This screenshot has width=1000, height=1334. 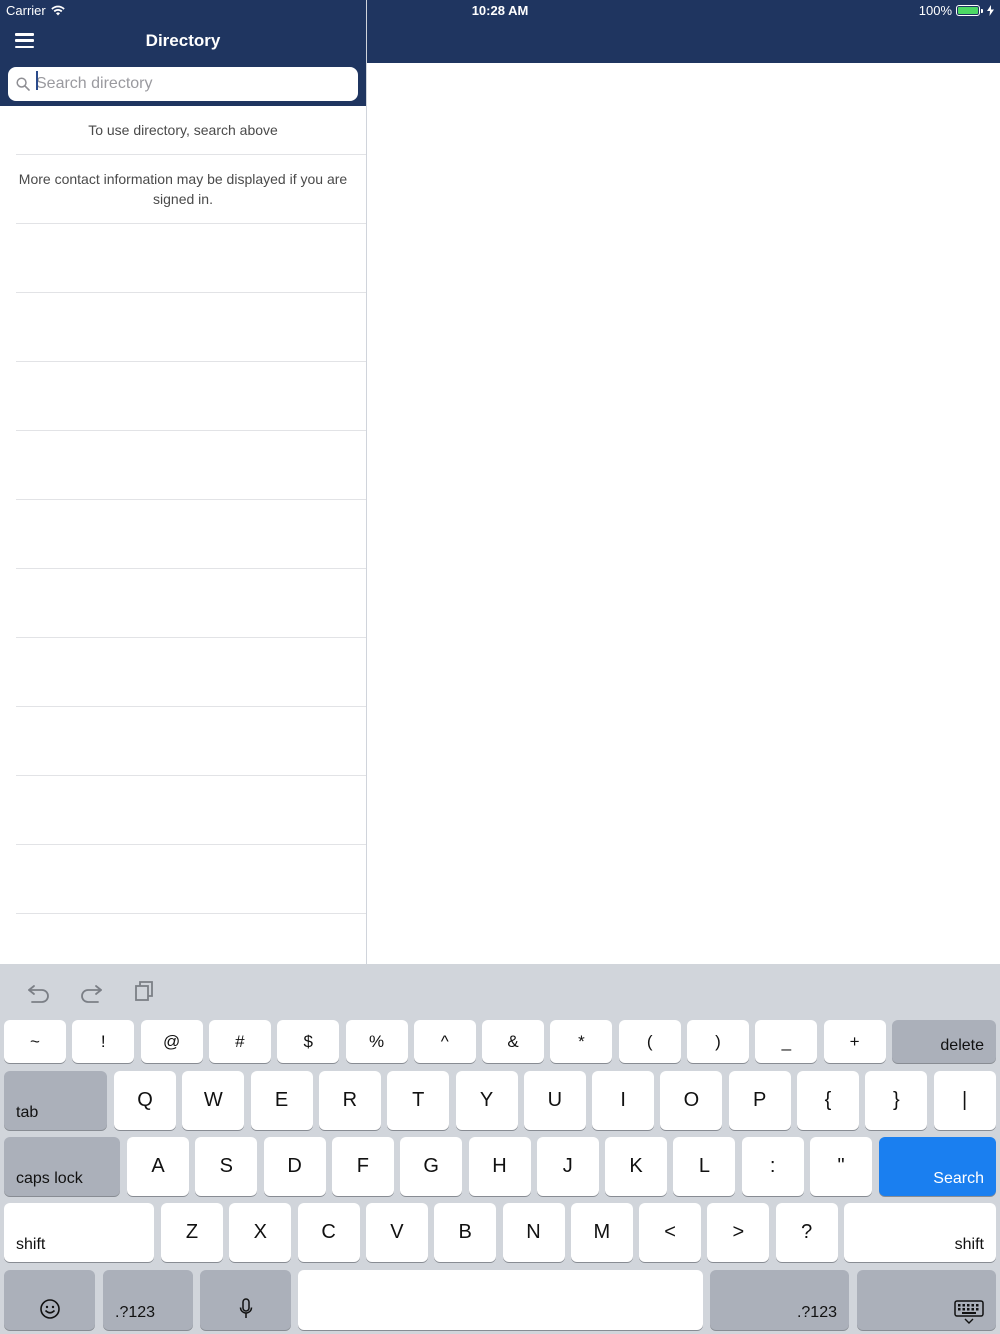 What do you see at coordinates (806, 1232) in the screenshot?
I see `key: ?` at bounding box center [806, 1232].